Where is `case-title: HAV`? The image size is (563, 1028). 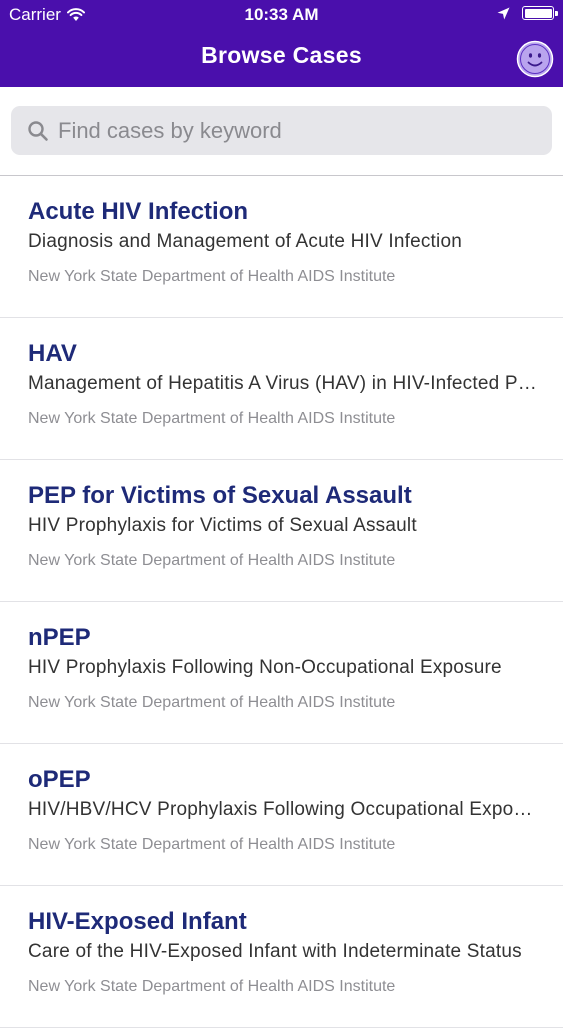 case-title: HAV is located at coordinates (52, 353).